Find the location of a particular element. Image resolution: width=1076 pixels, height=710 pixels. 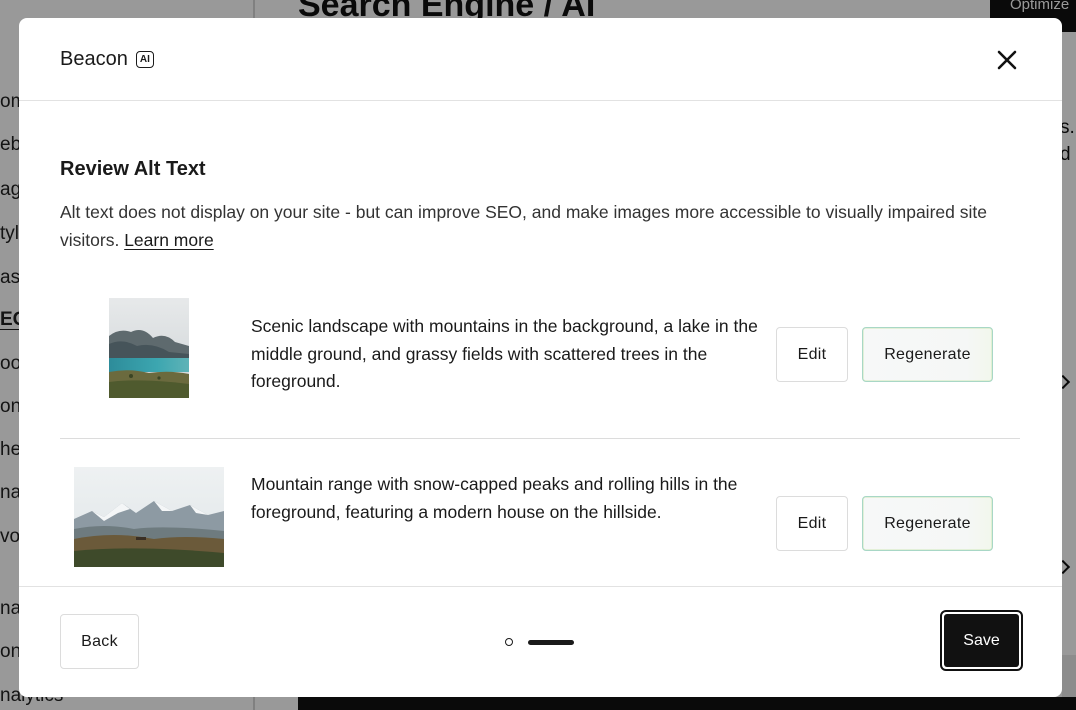

image-thumbnail-lake is located at coordinates (149, 348).